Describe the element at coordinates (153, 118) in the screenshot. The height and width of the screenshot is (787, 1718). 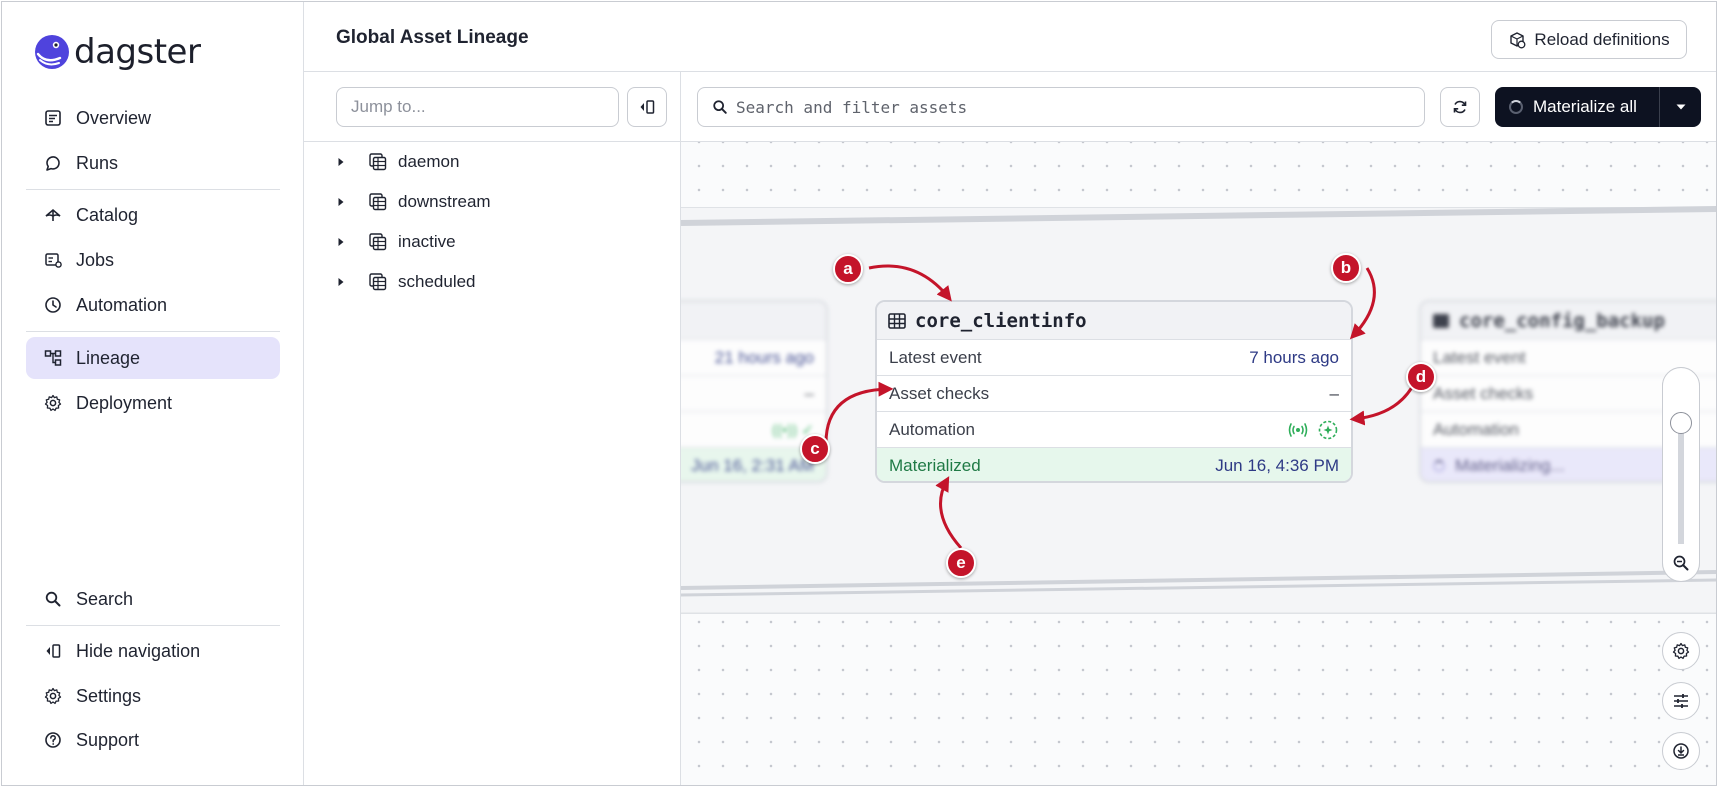
I see `nav-overview: Overview` at that location.